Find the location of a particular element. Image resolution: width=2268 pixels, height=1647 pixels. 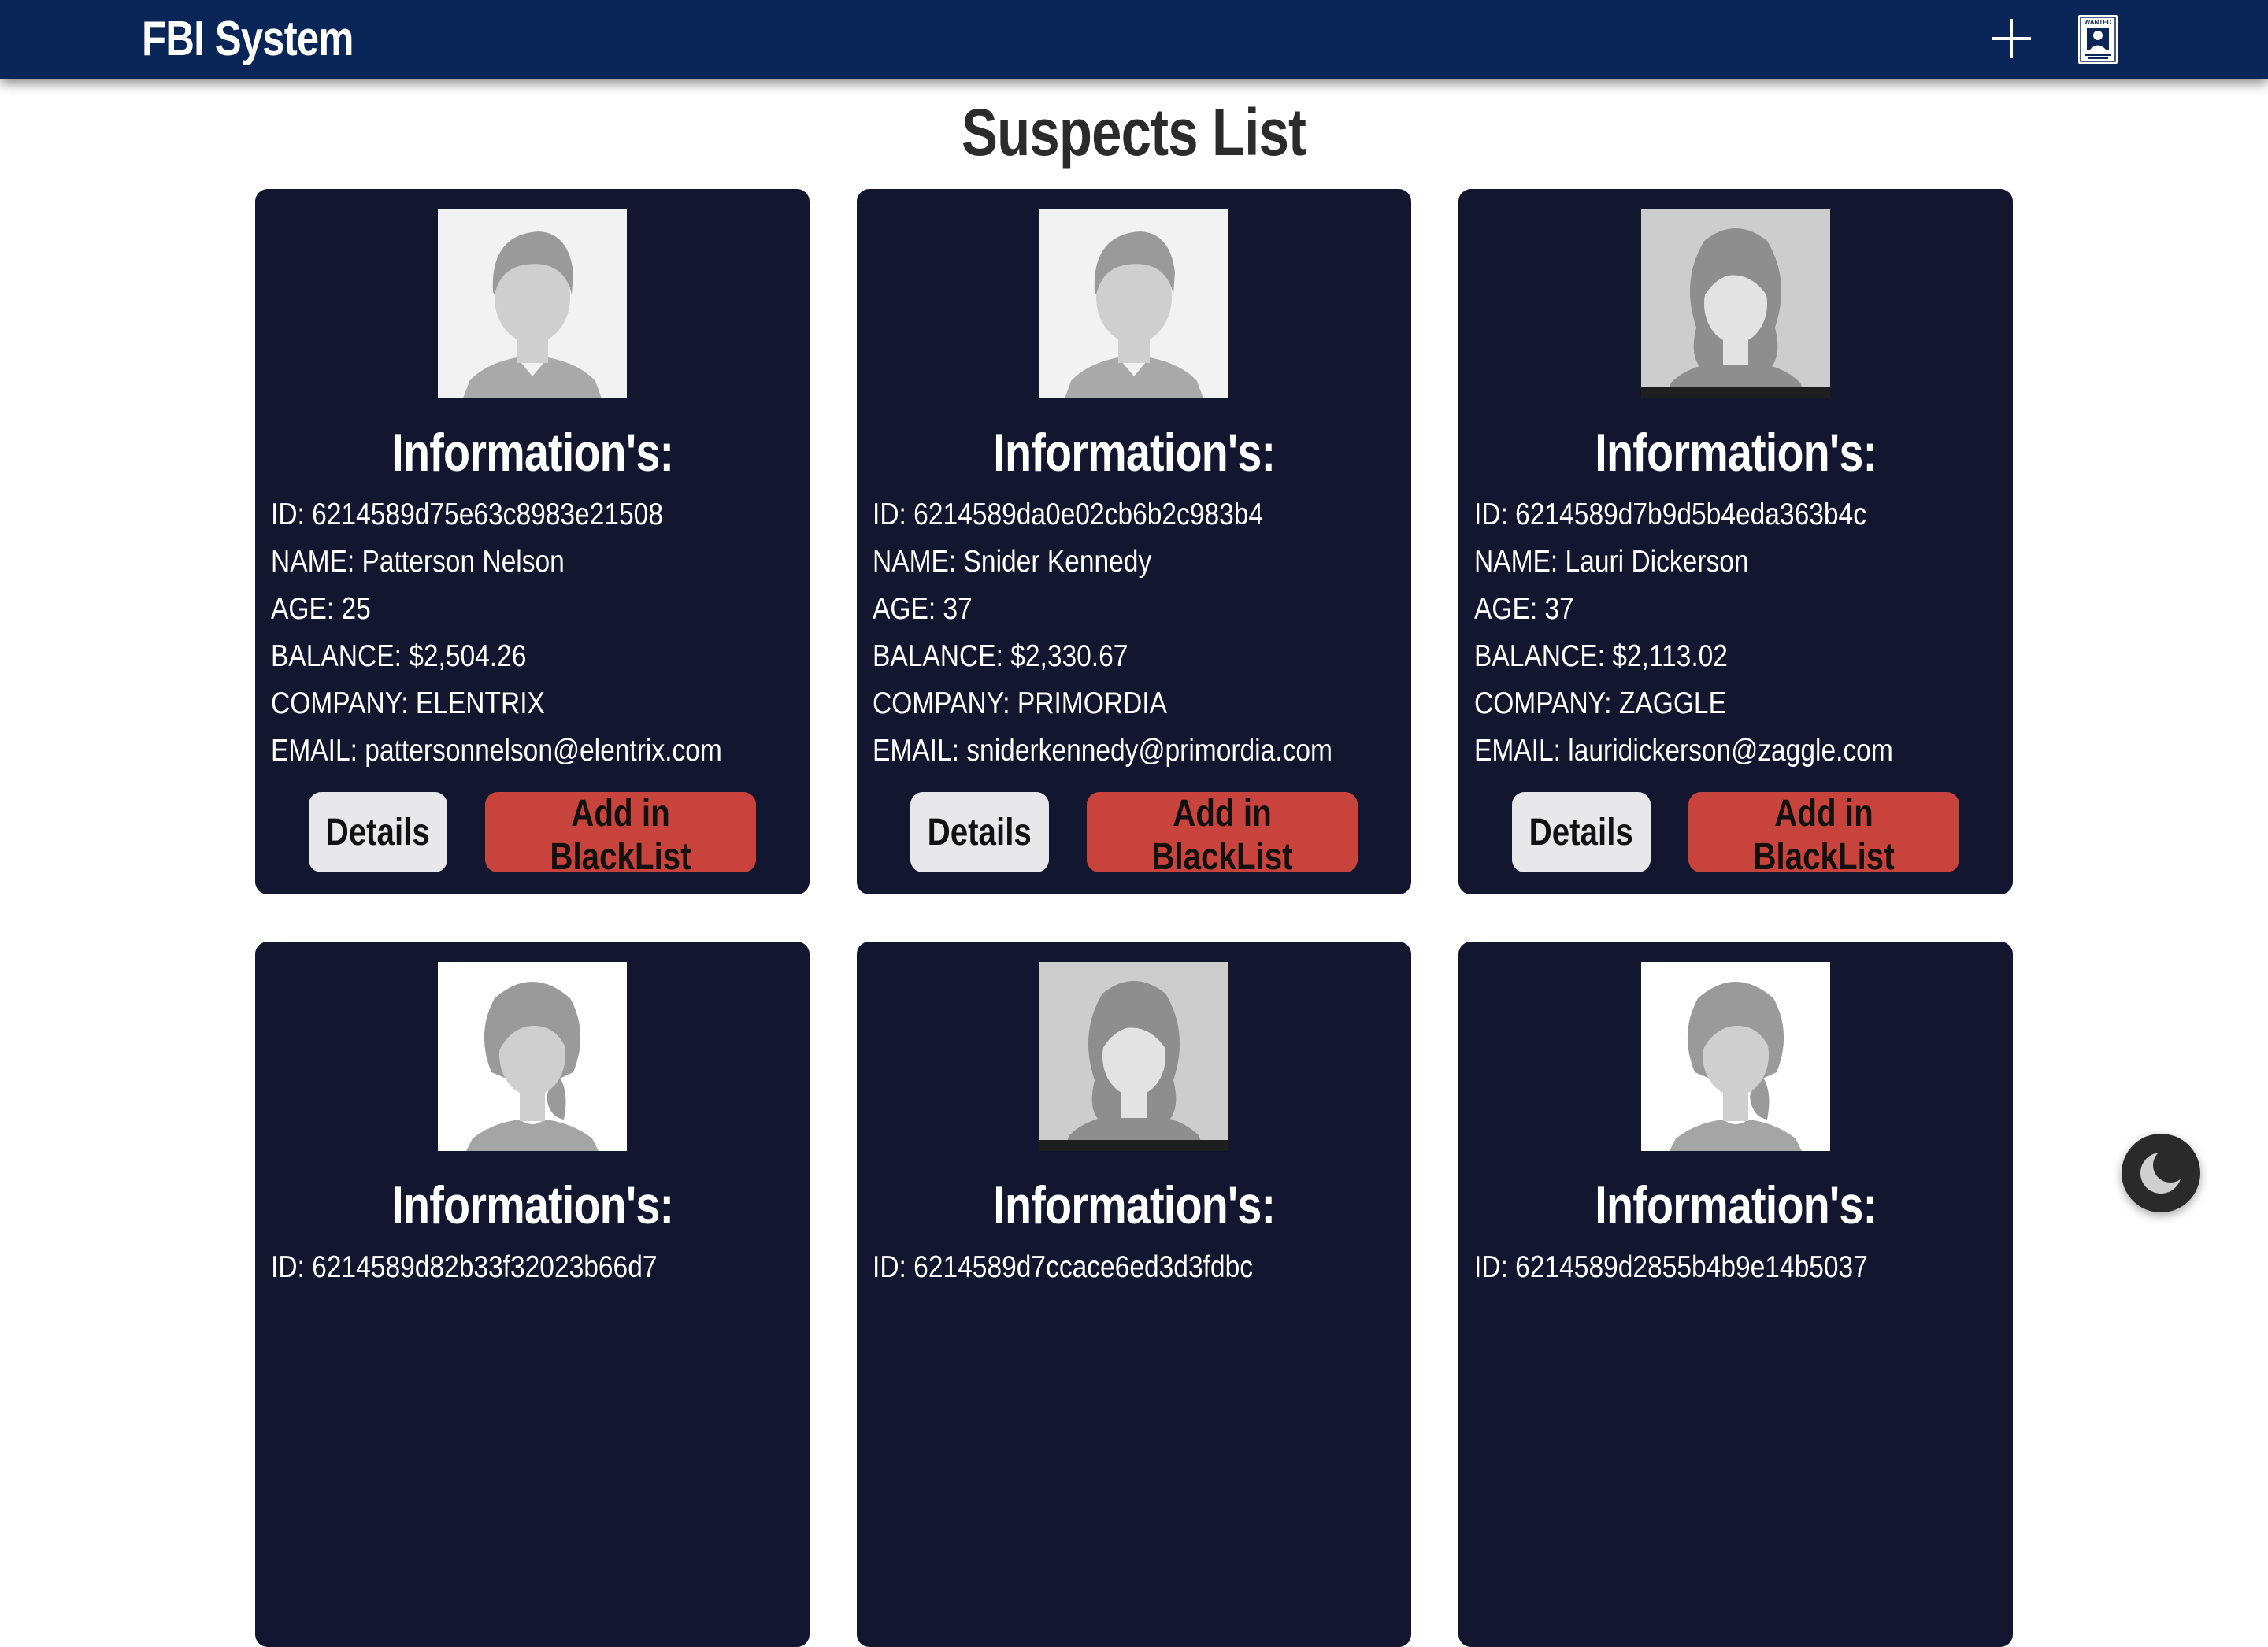

suspect-balance: BALANCE: $2,113.02 is located at coordinates (1601, 656).